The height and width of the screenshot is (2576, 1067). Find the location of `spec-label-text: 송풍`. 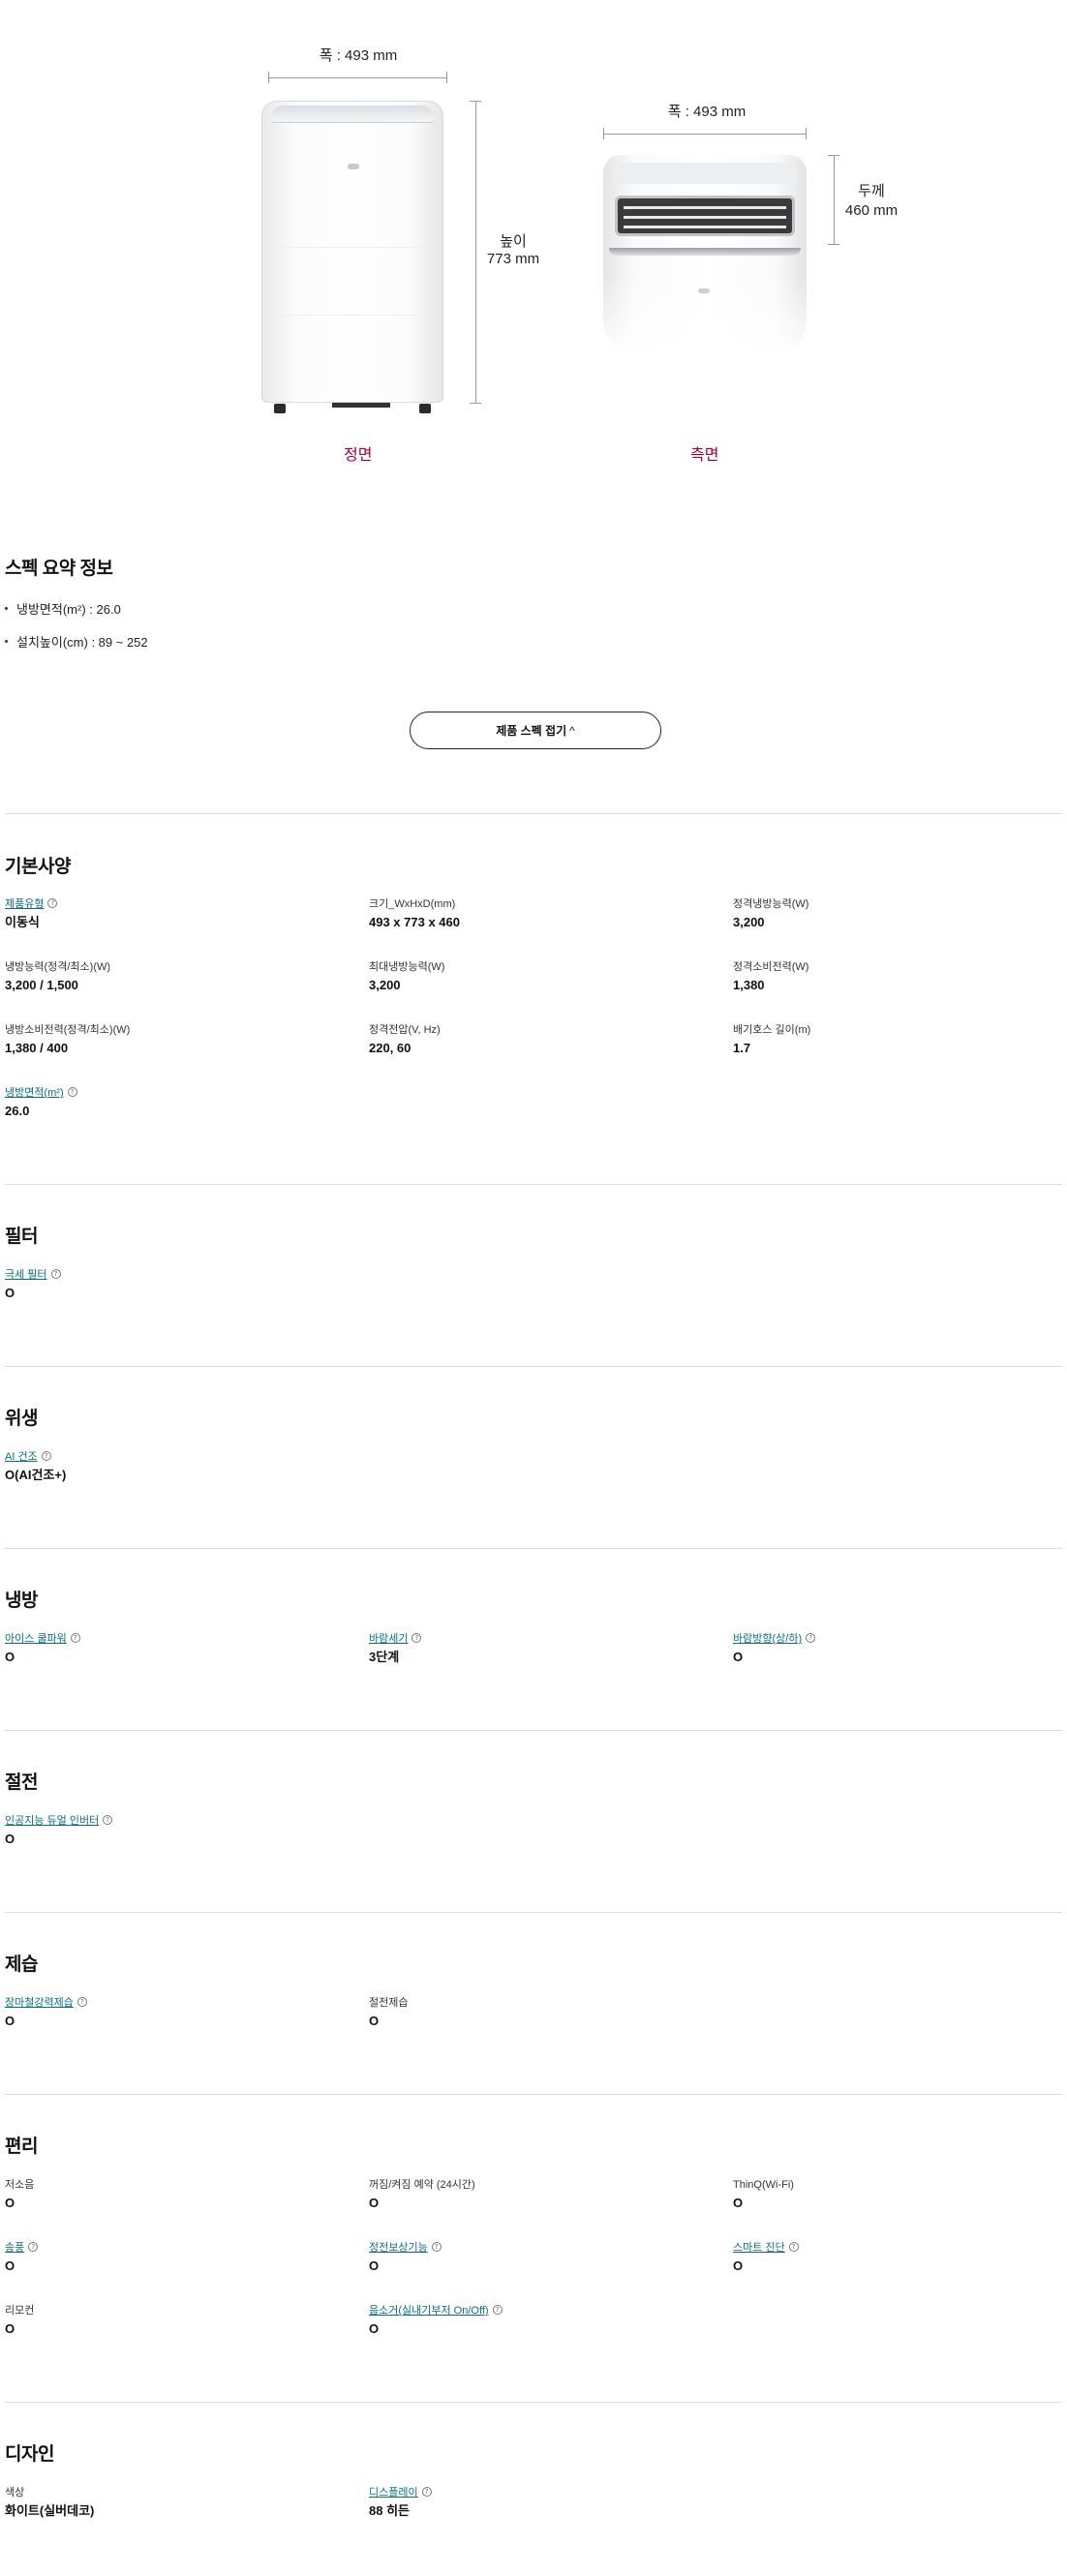

spec-label-text: 송풍 is located at coordinates (15, 2248).